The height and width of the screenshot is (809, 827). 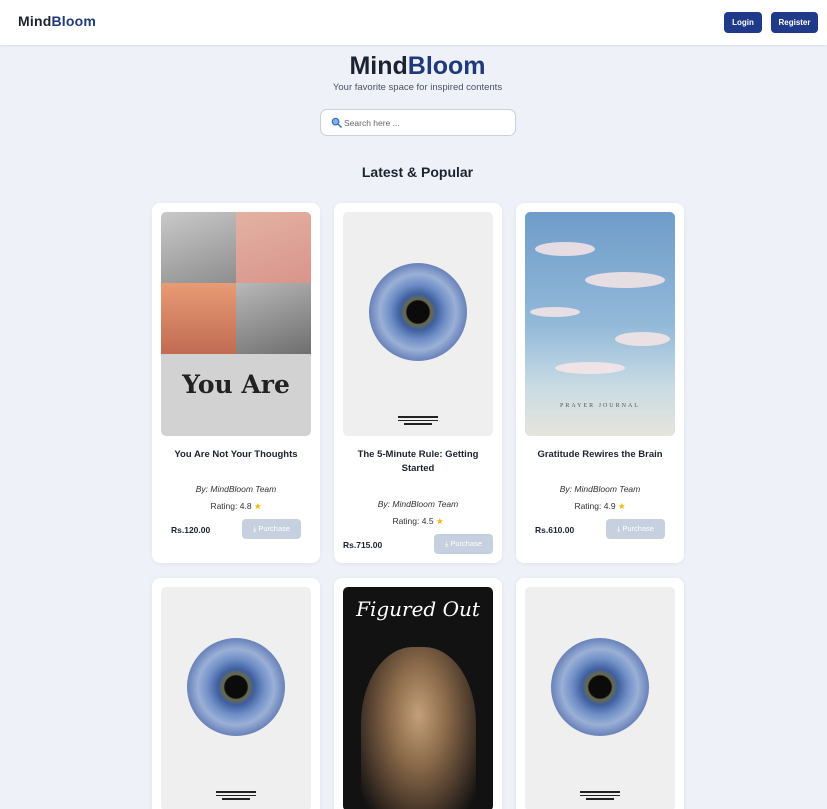 What do you see at coordinates (413, 22) in the screenshot?
I see `navbar: MindBloom Login Register` at bounding box center [413, 22].